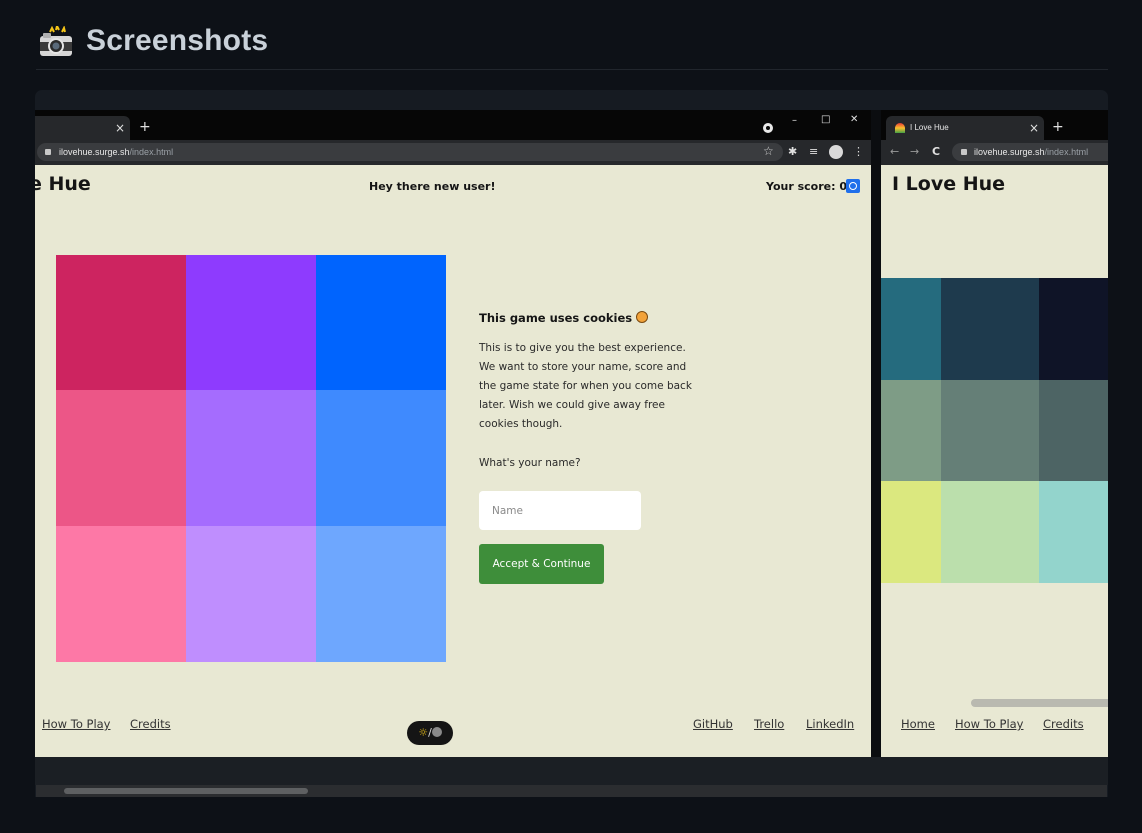 The image size is (1142, 833). Describe the element at coordinates (430, 733) in the screenshot. I see `theme-toggle: ☼/` at that location.